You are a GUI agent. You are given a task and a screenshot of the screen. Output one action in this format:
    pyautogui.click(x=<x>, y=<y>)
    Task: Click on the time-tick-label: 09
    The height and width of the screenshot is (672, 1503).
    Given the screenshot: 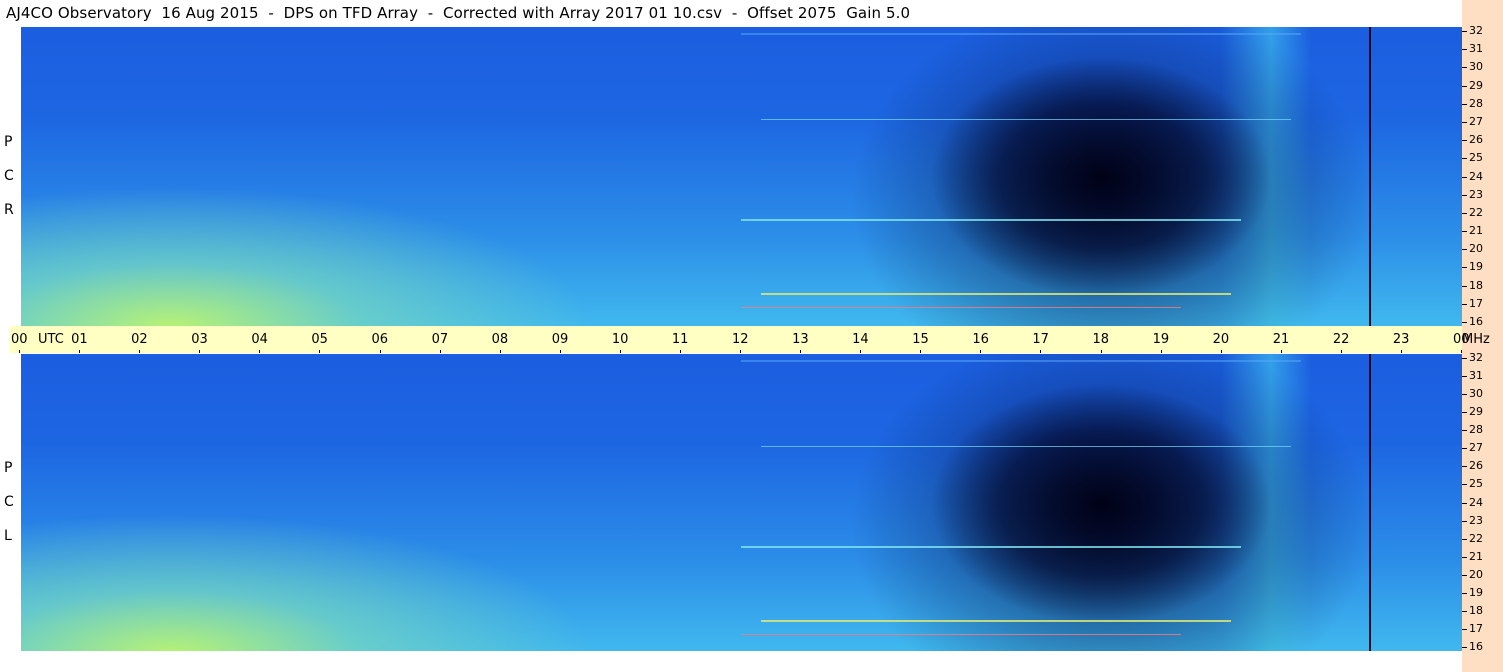 What is the action you would take?
    pyautogui.click(x=560, y=339)
    